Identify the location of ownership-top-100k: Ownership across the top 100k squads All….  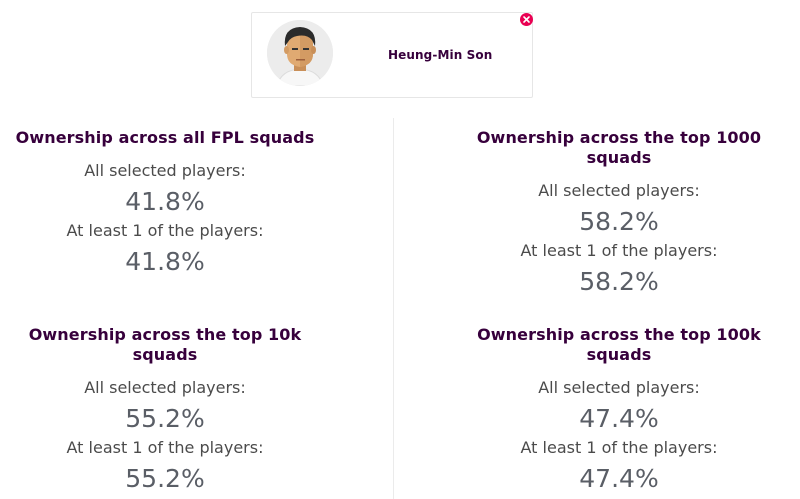
(619, 409).